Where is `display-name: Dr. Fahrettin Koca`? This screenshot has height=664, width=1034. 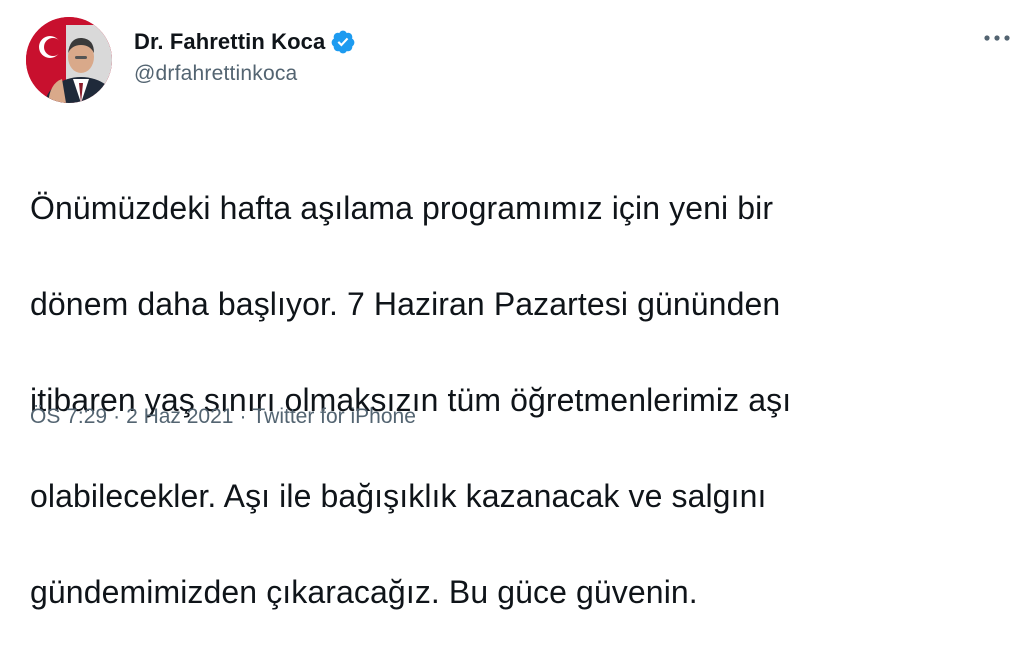 display-name: Dr. Fahrettin Koca is located at coordinates (229, 42).